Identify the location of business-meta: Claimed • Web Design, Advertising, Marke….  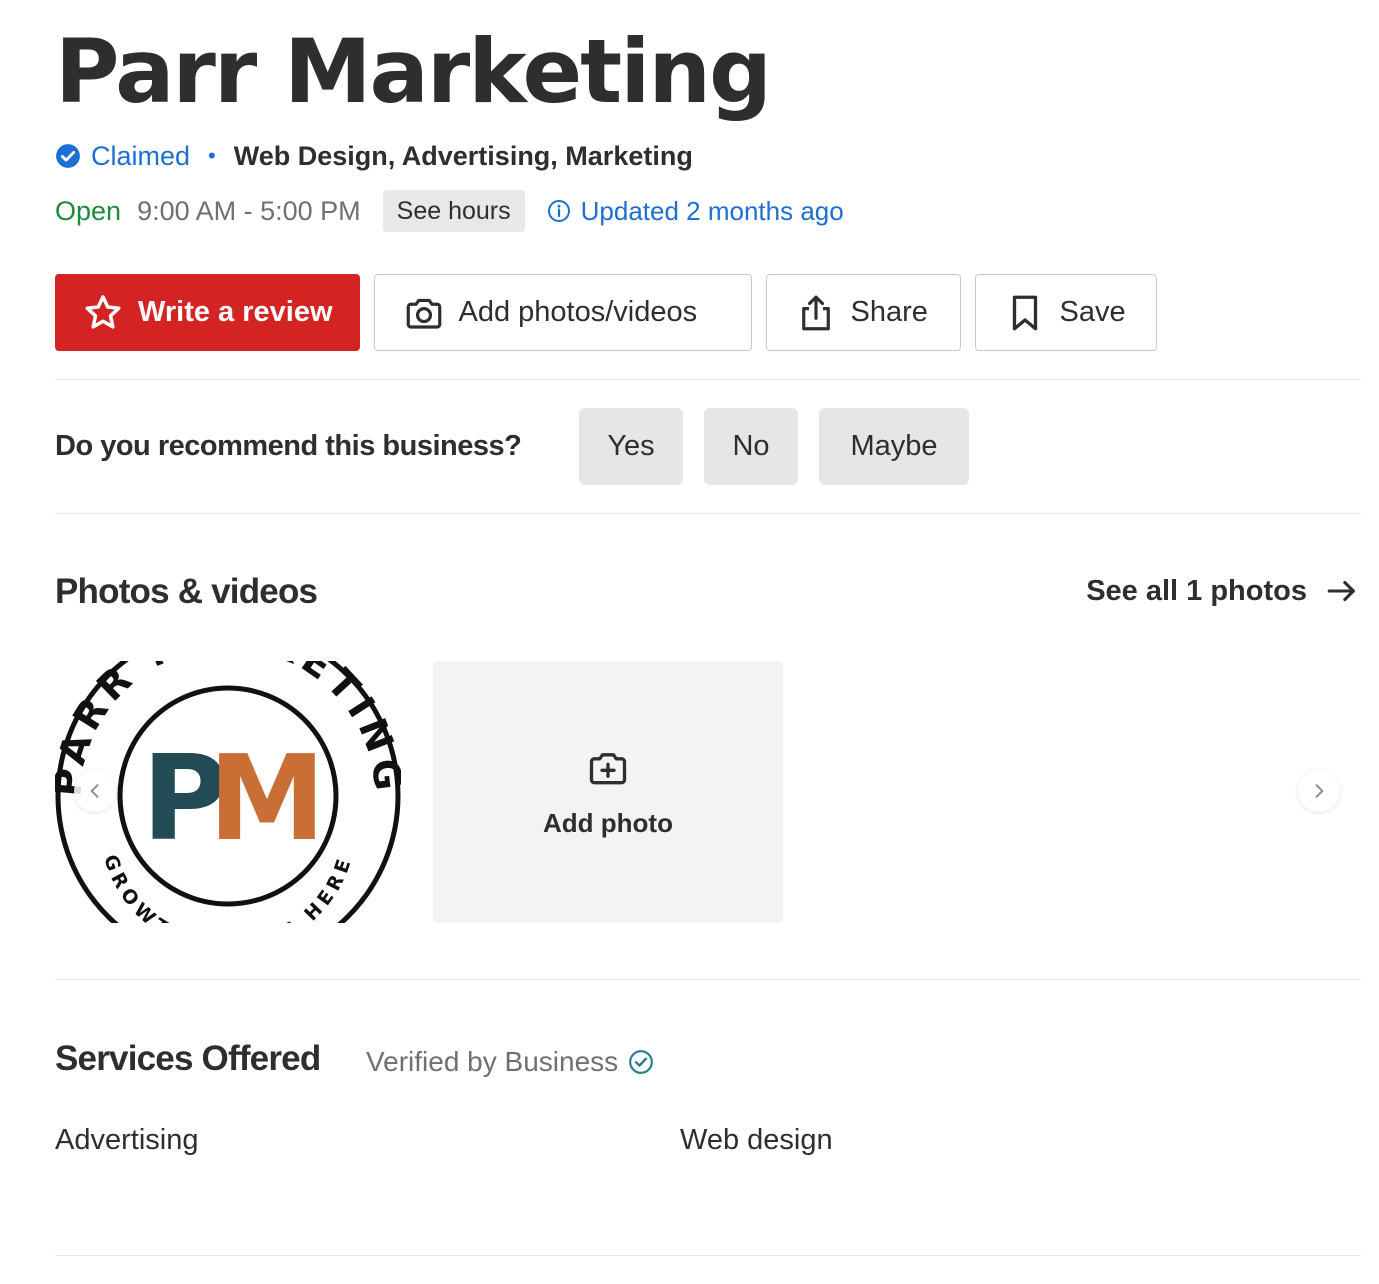
(374, 156).